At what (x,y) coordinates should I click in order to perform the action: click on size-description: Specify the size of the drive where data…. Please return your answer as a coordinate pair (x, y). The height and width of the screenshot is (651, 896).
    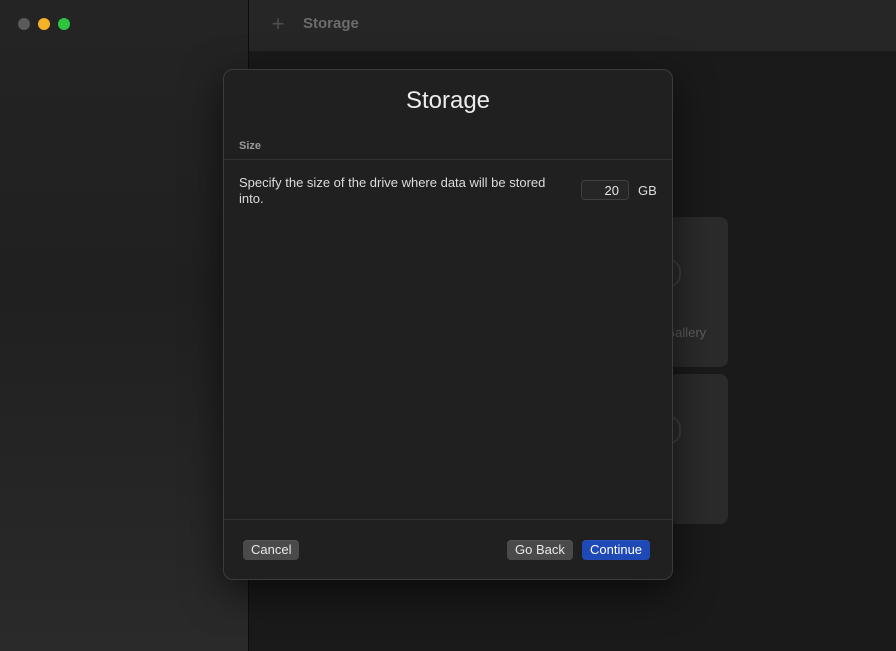
    Looking at the image, I should click on (392, 190).